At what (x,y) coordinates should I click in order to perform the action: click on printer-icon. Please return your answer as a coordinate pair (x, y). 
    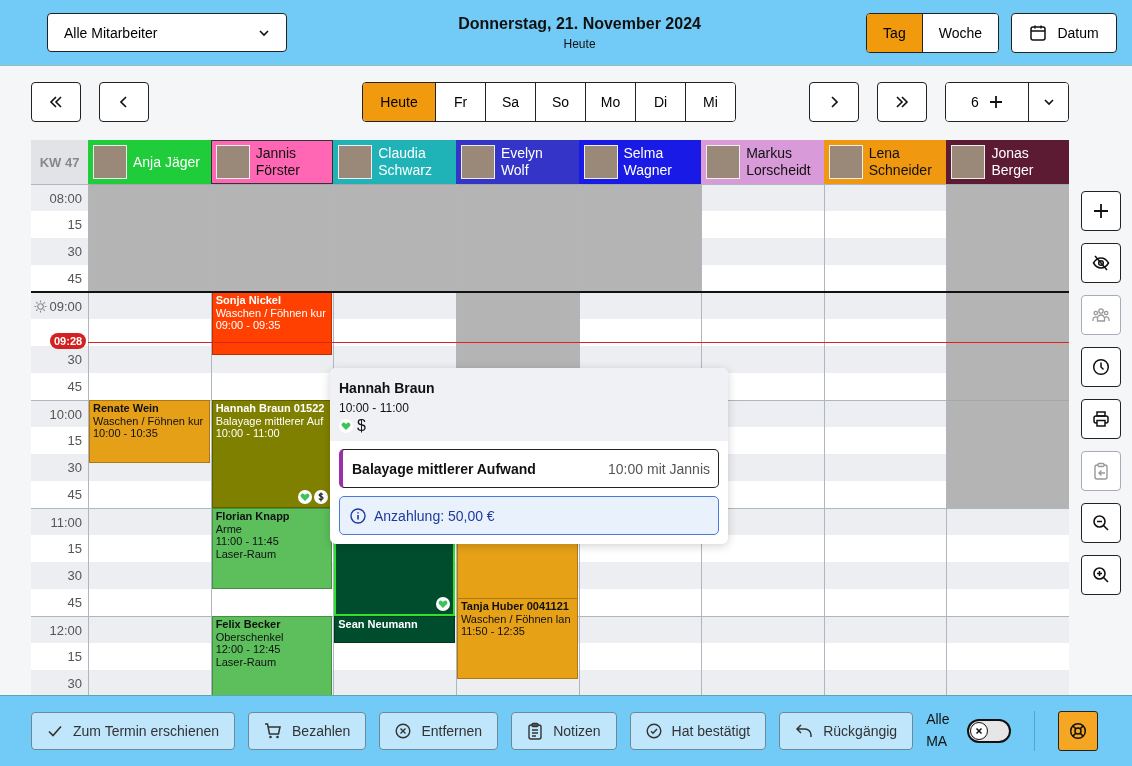
    Looking at the image, I should click on (1100, 419).